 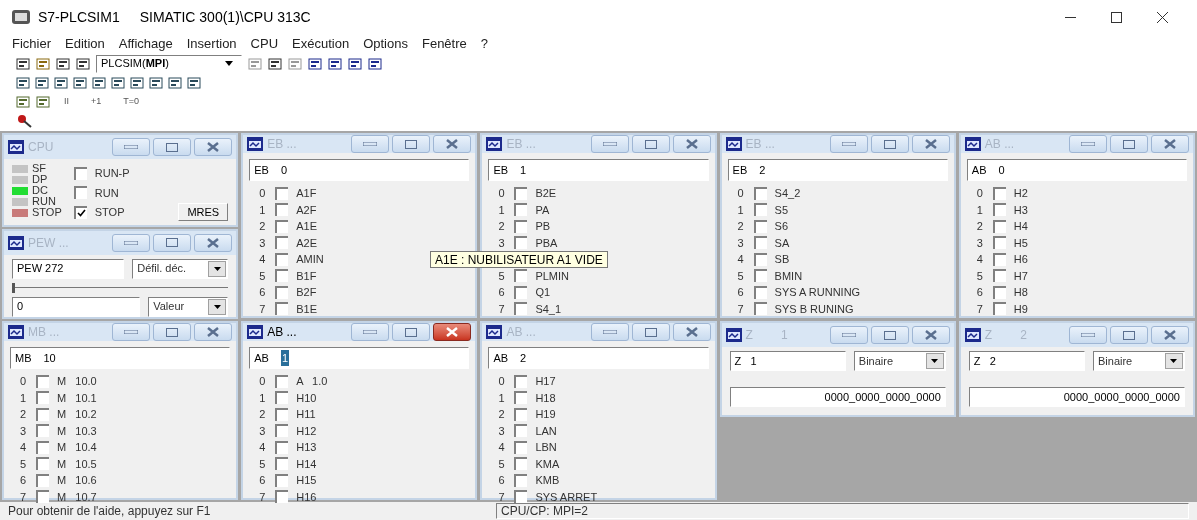 What do you see at coordinates (484, 44) in the screenshot?
I see `menu-item: ?` at bounding box center [484, 44].